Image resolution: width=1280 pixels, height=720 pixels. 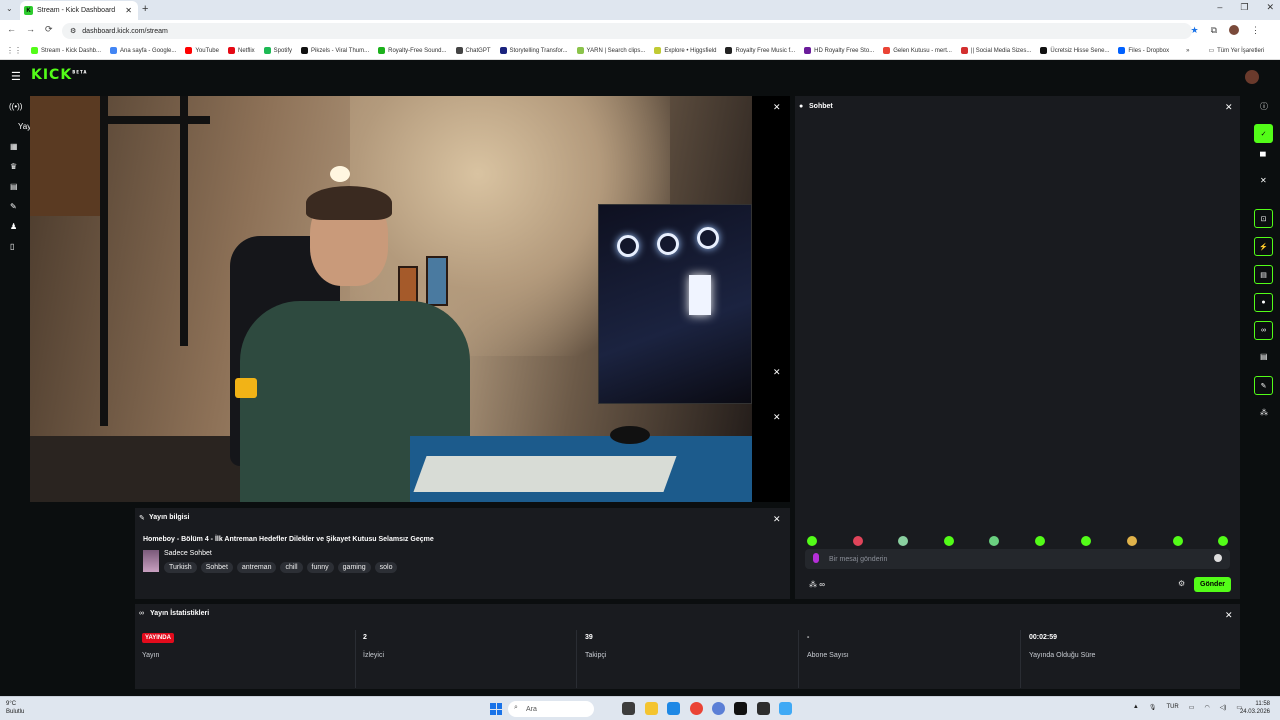 I want to click on close-window-icon: ✕, so click(x=1270, y=7).